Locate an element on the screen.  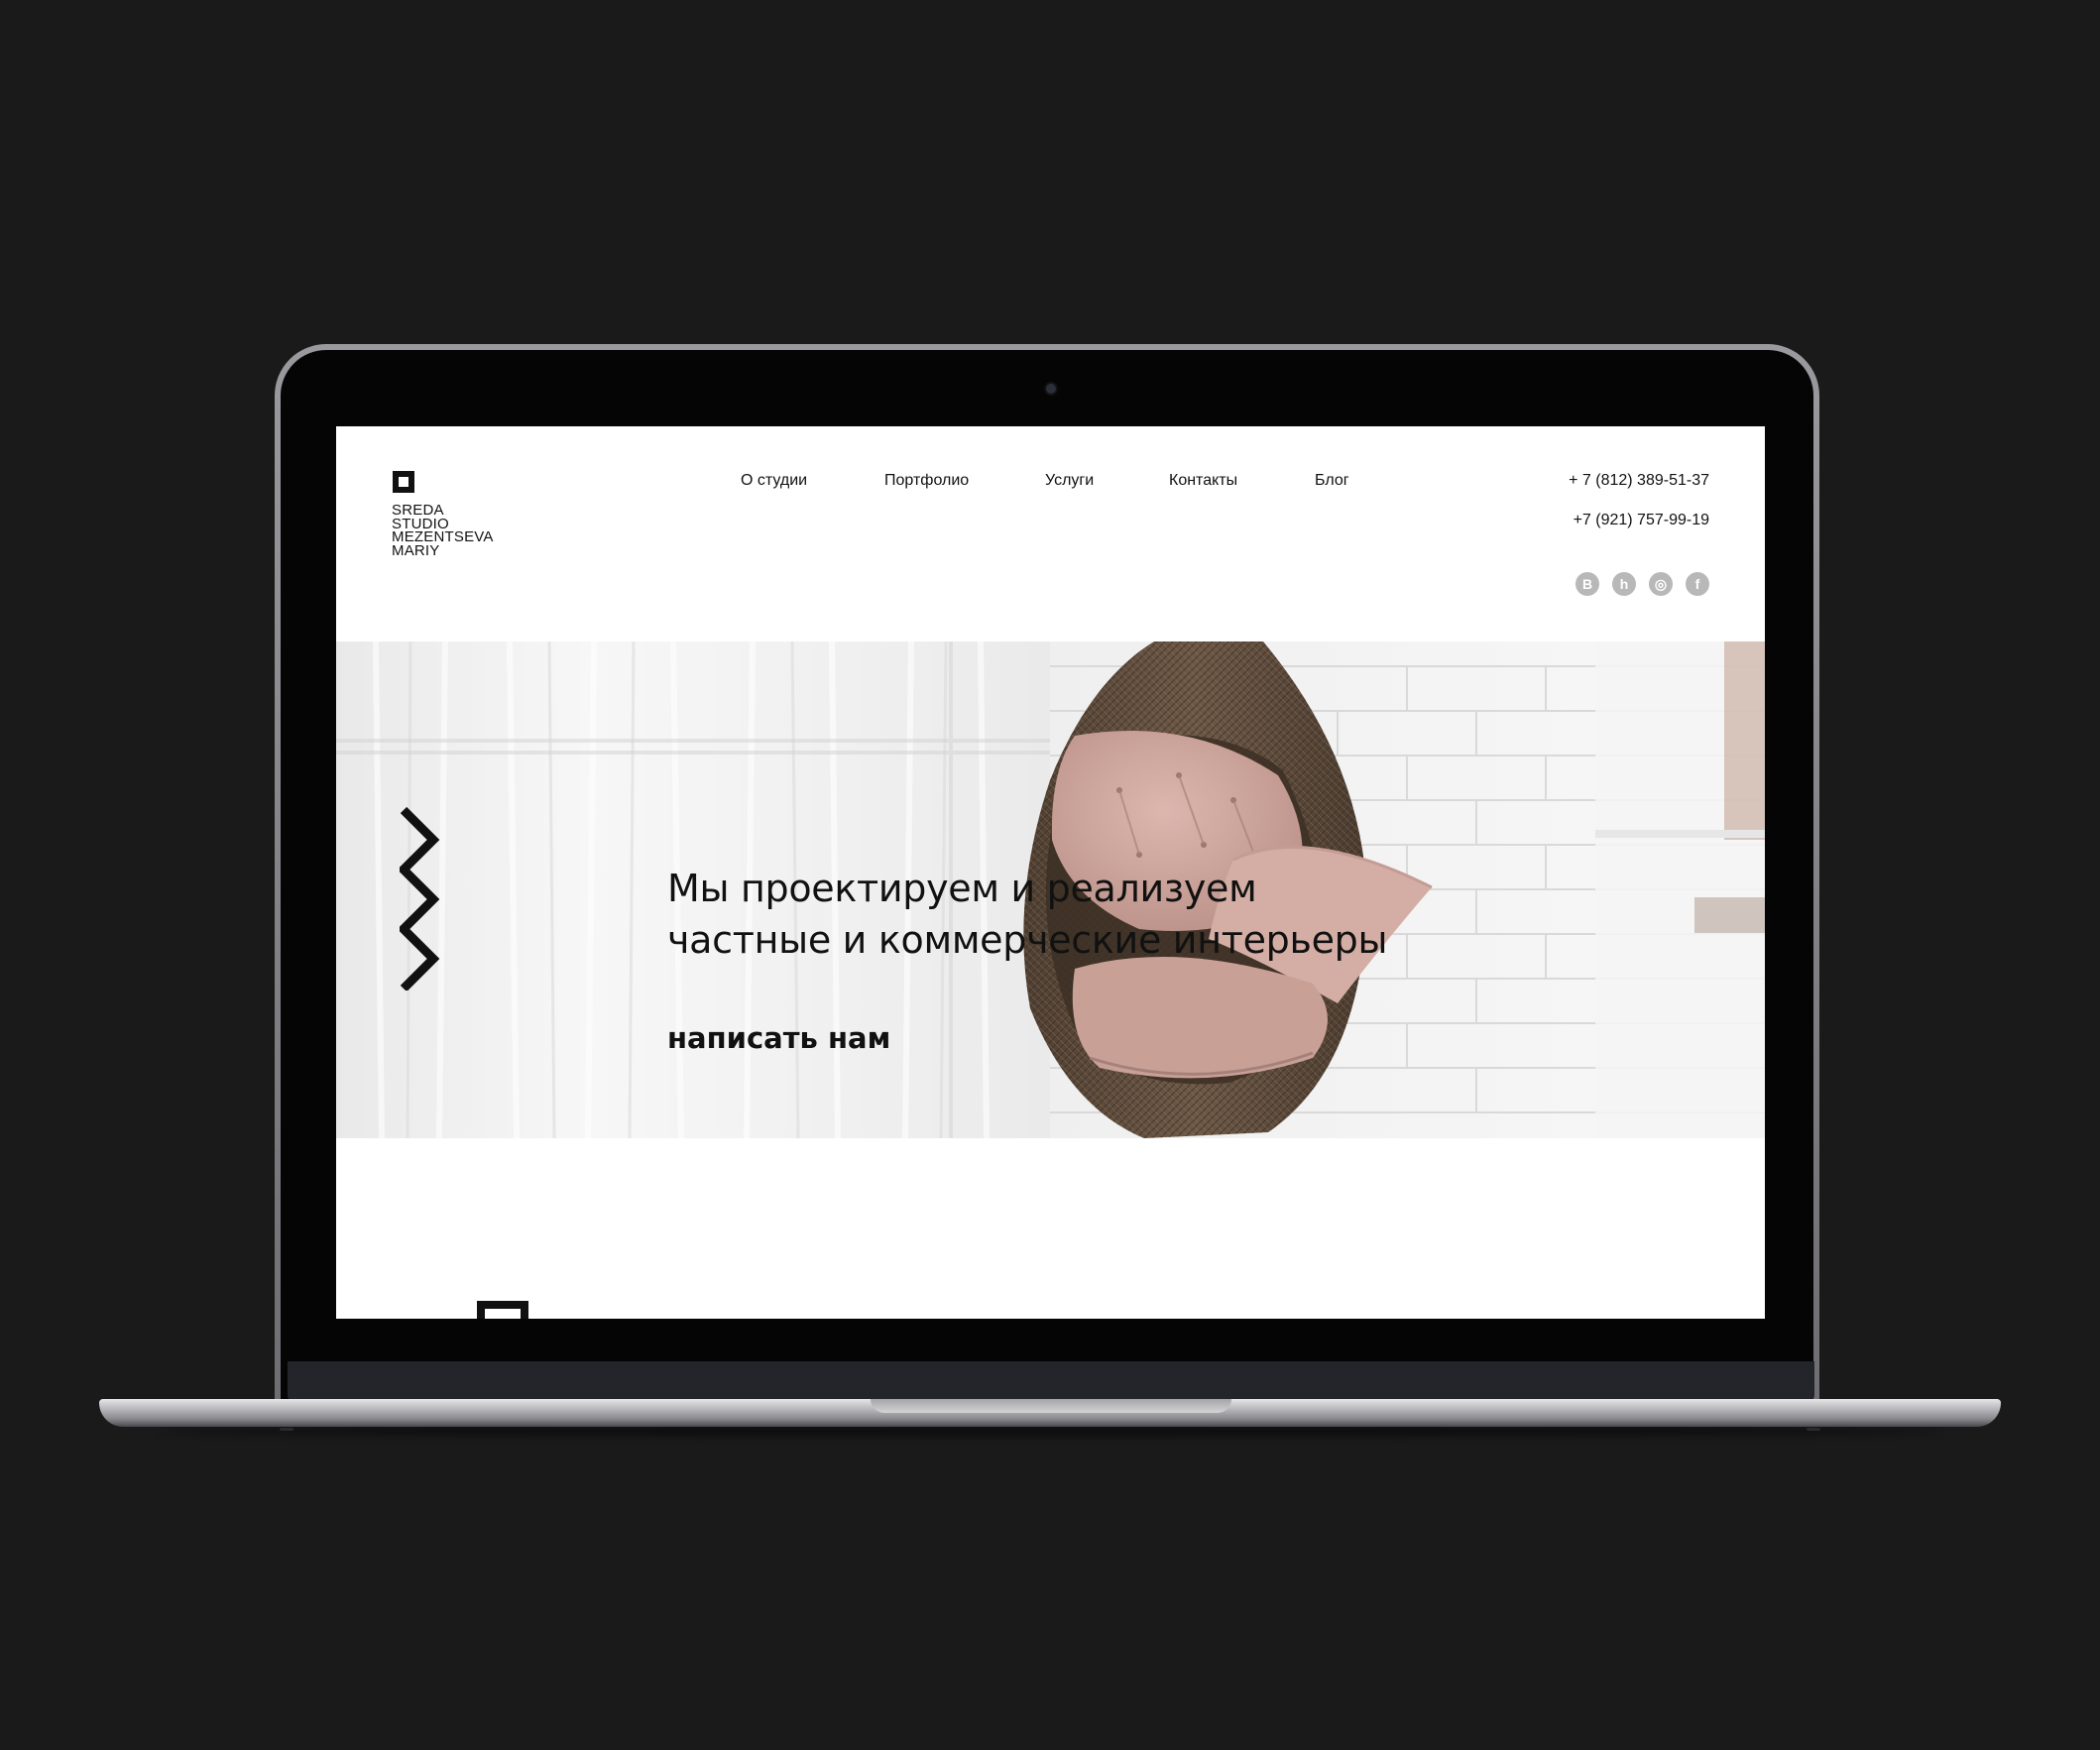
logo-wordmark: SREDA STUDIO MEZENTSEVA MARIY is located at coordinates (443, 531).